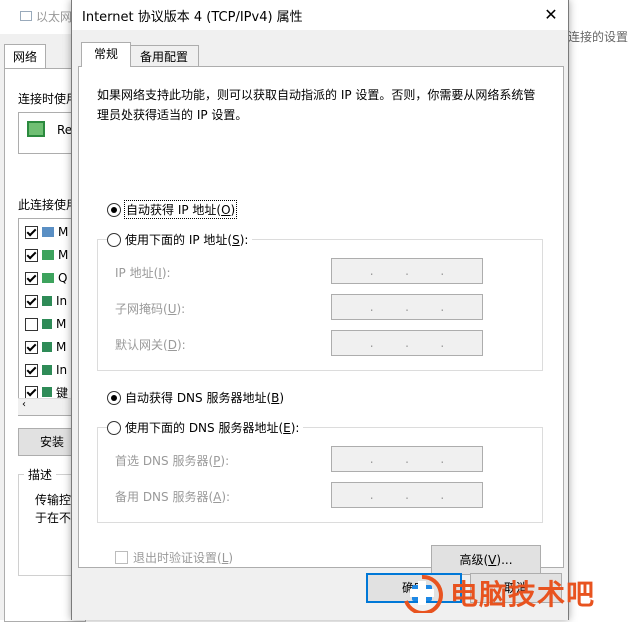 This screenshot has width=640, height=622. I want to click on tab-network: 网络, so click(25, 56).